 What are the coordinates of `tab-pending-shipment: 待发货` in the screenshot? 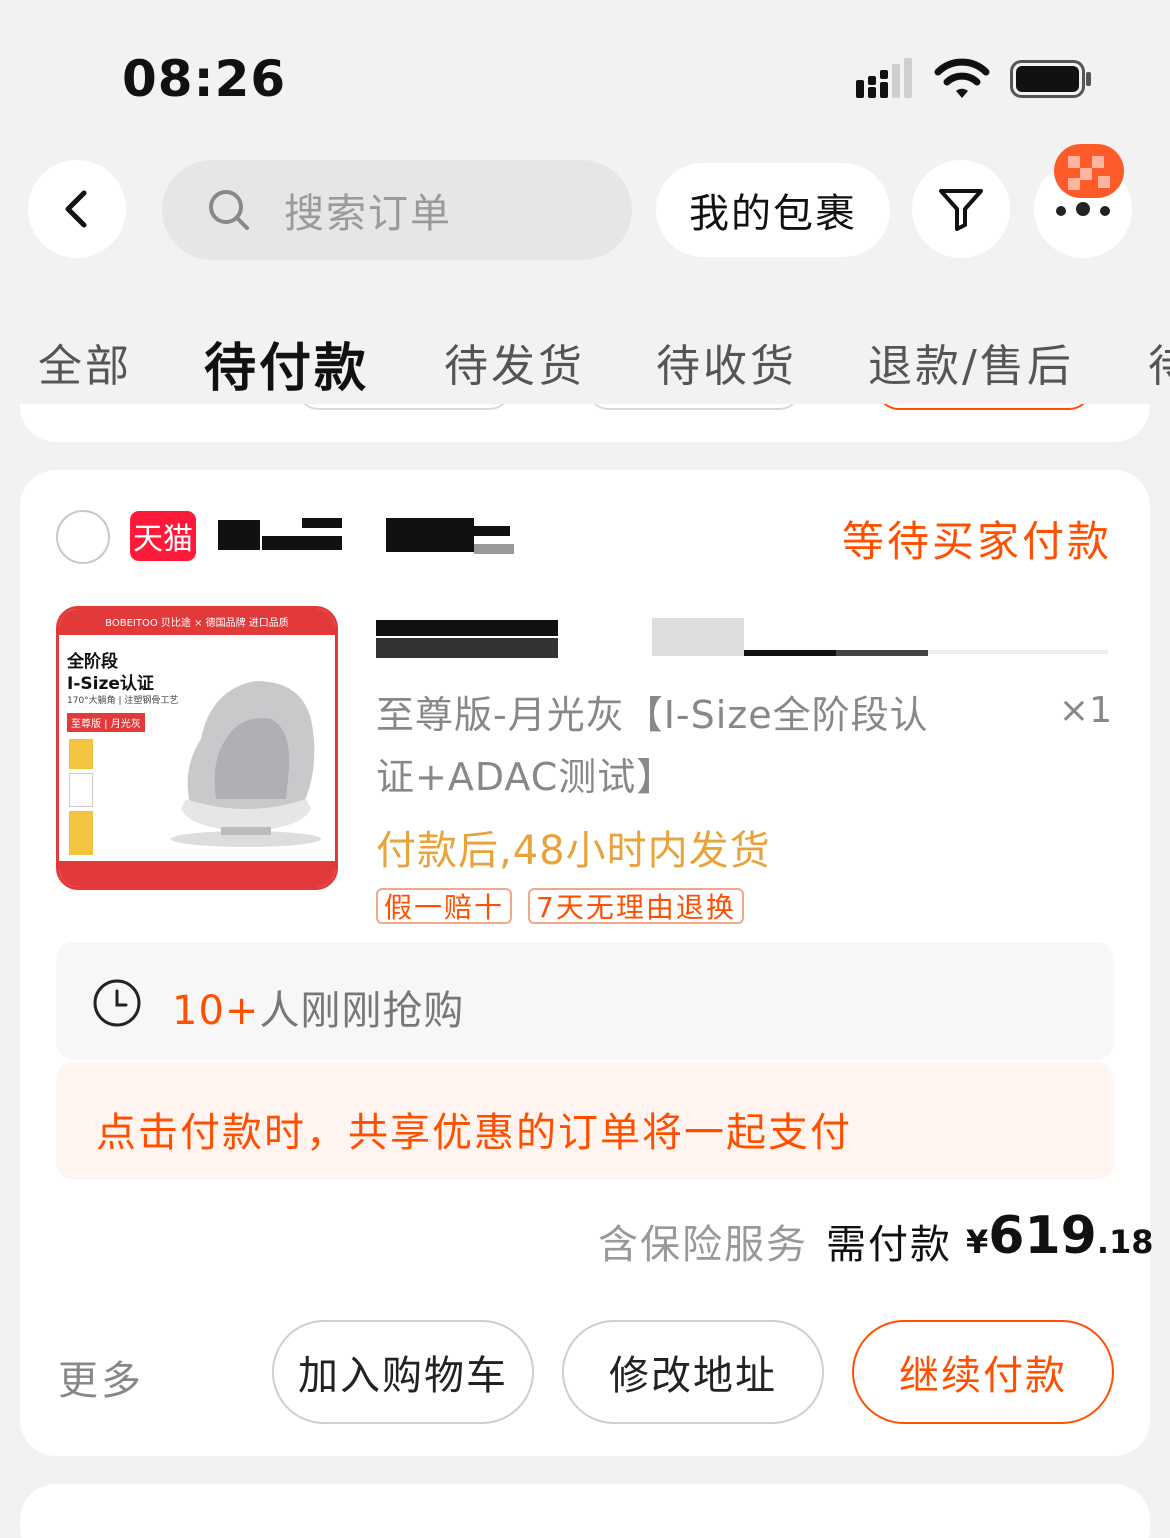 It's located at (514, 362).